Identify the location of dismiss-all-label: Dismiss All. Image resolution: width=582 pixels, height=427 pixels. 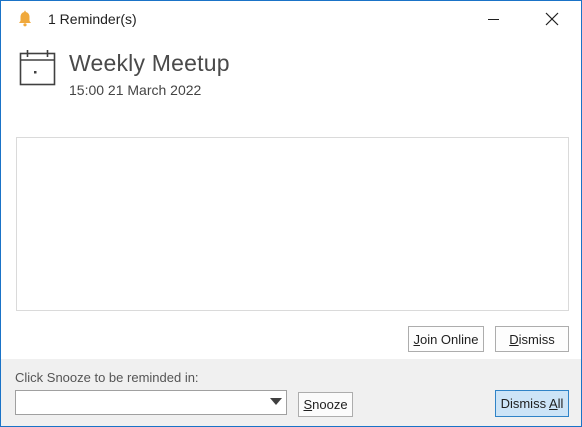
(532, 403).